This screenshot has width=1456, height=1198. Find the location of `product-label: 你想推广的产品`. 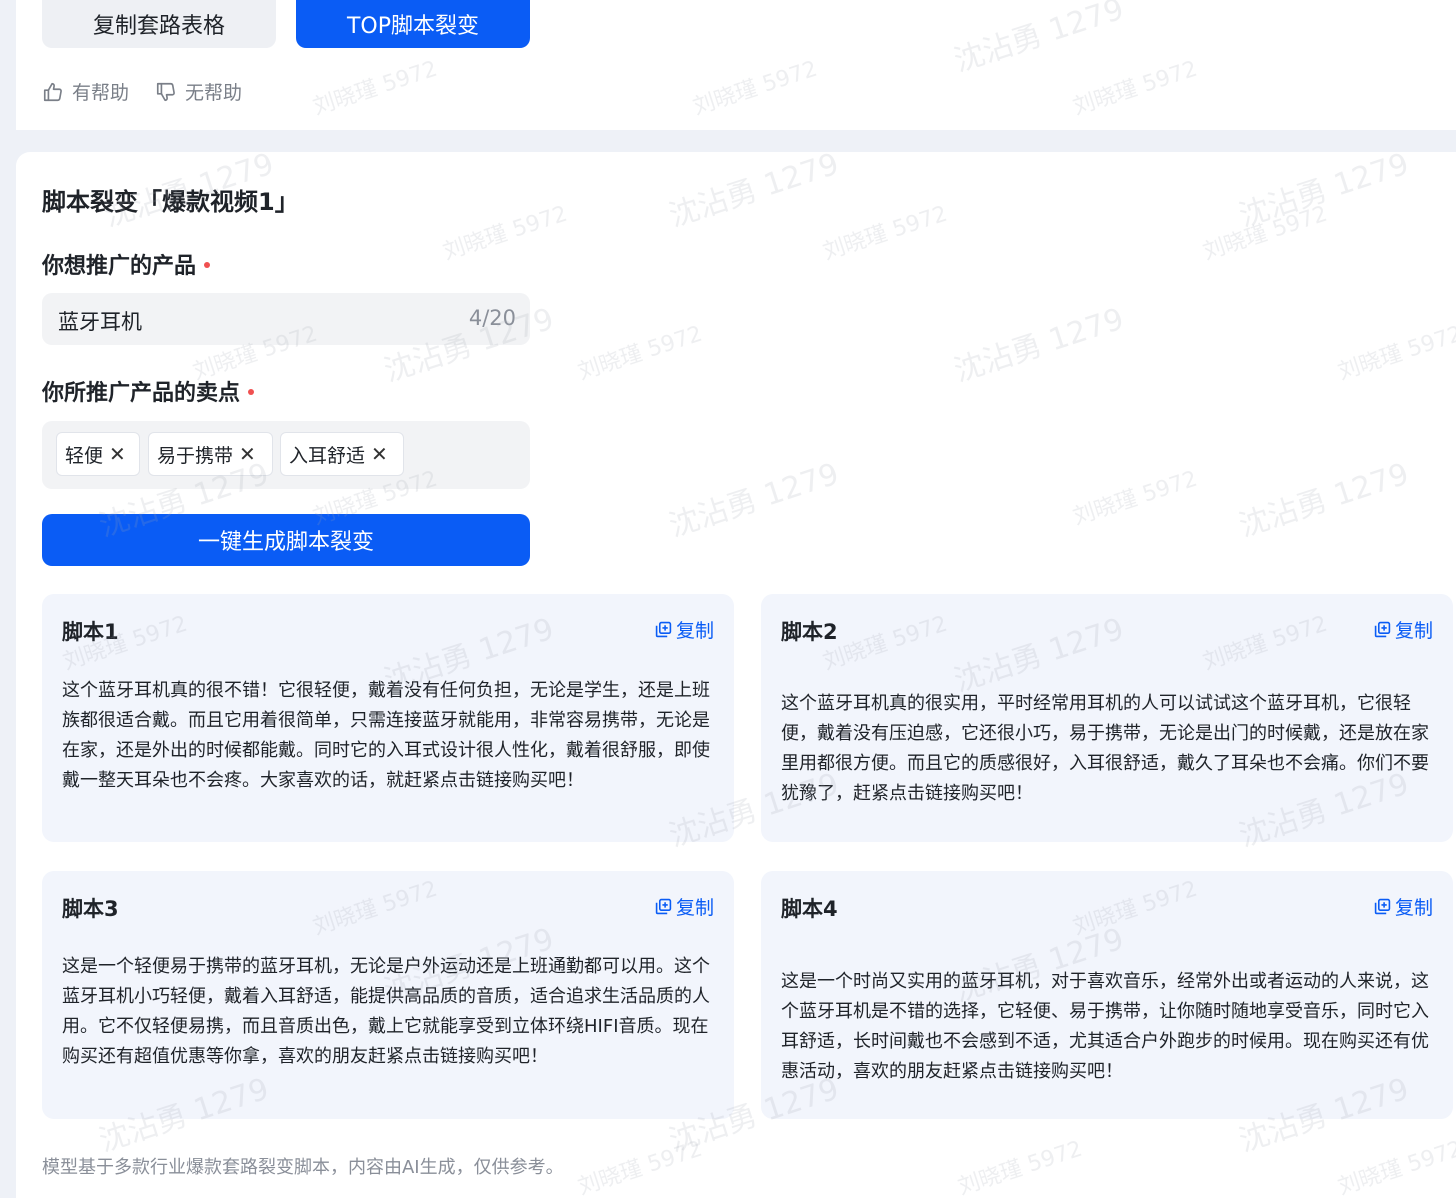

product-label: 你想推广的产品 is located at coordinates (126, 264).